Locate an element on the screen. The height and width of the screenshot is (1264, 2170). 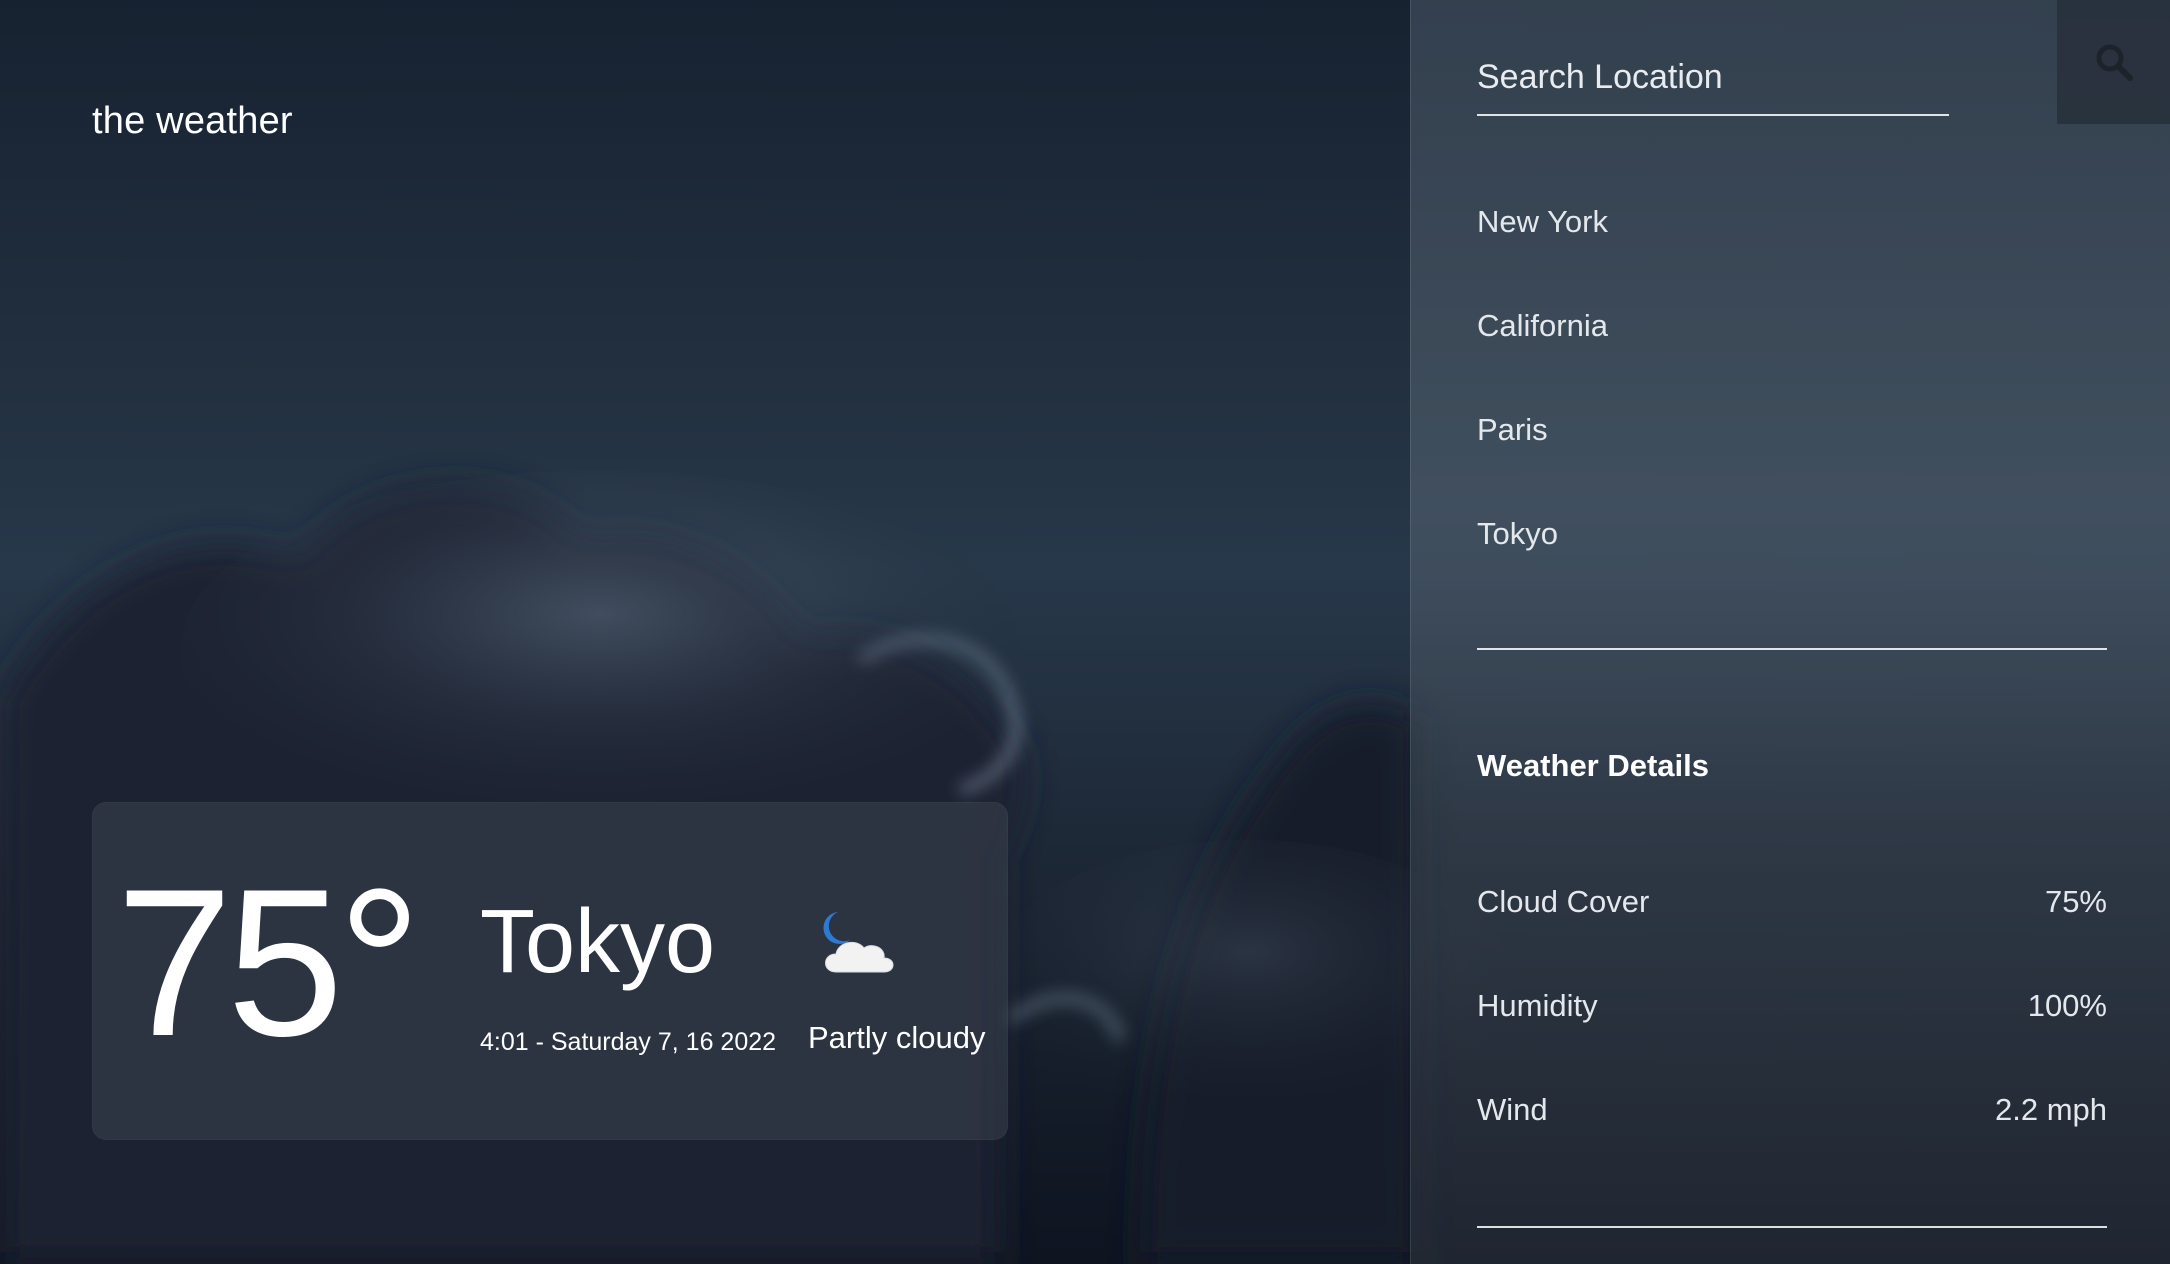
divider-top is located at coordinates (1792, 649).